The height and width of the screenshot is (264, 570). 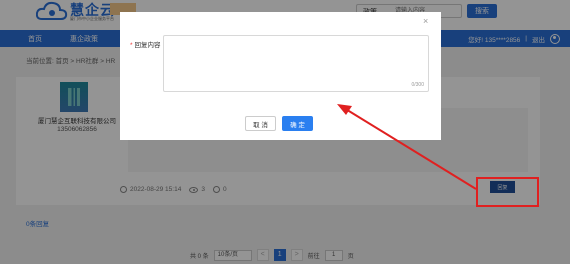 I want to click on annotation-highlight-box, so click(x=507, y=192).